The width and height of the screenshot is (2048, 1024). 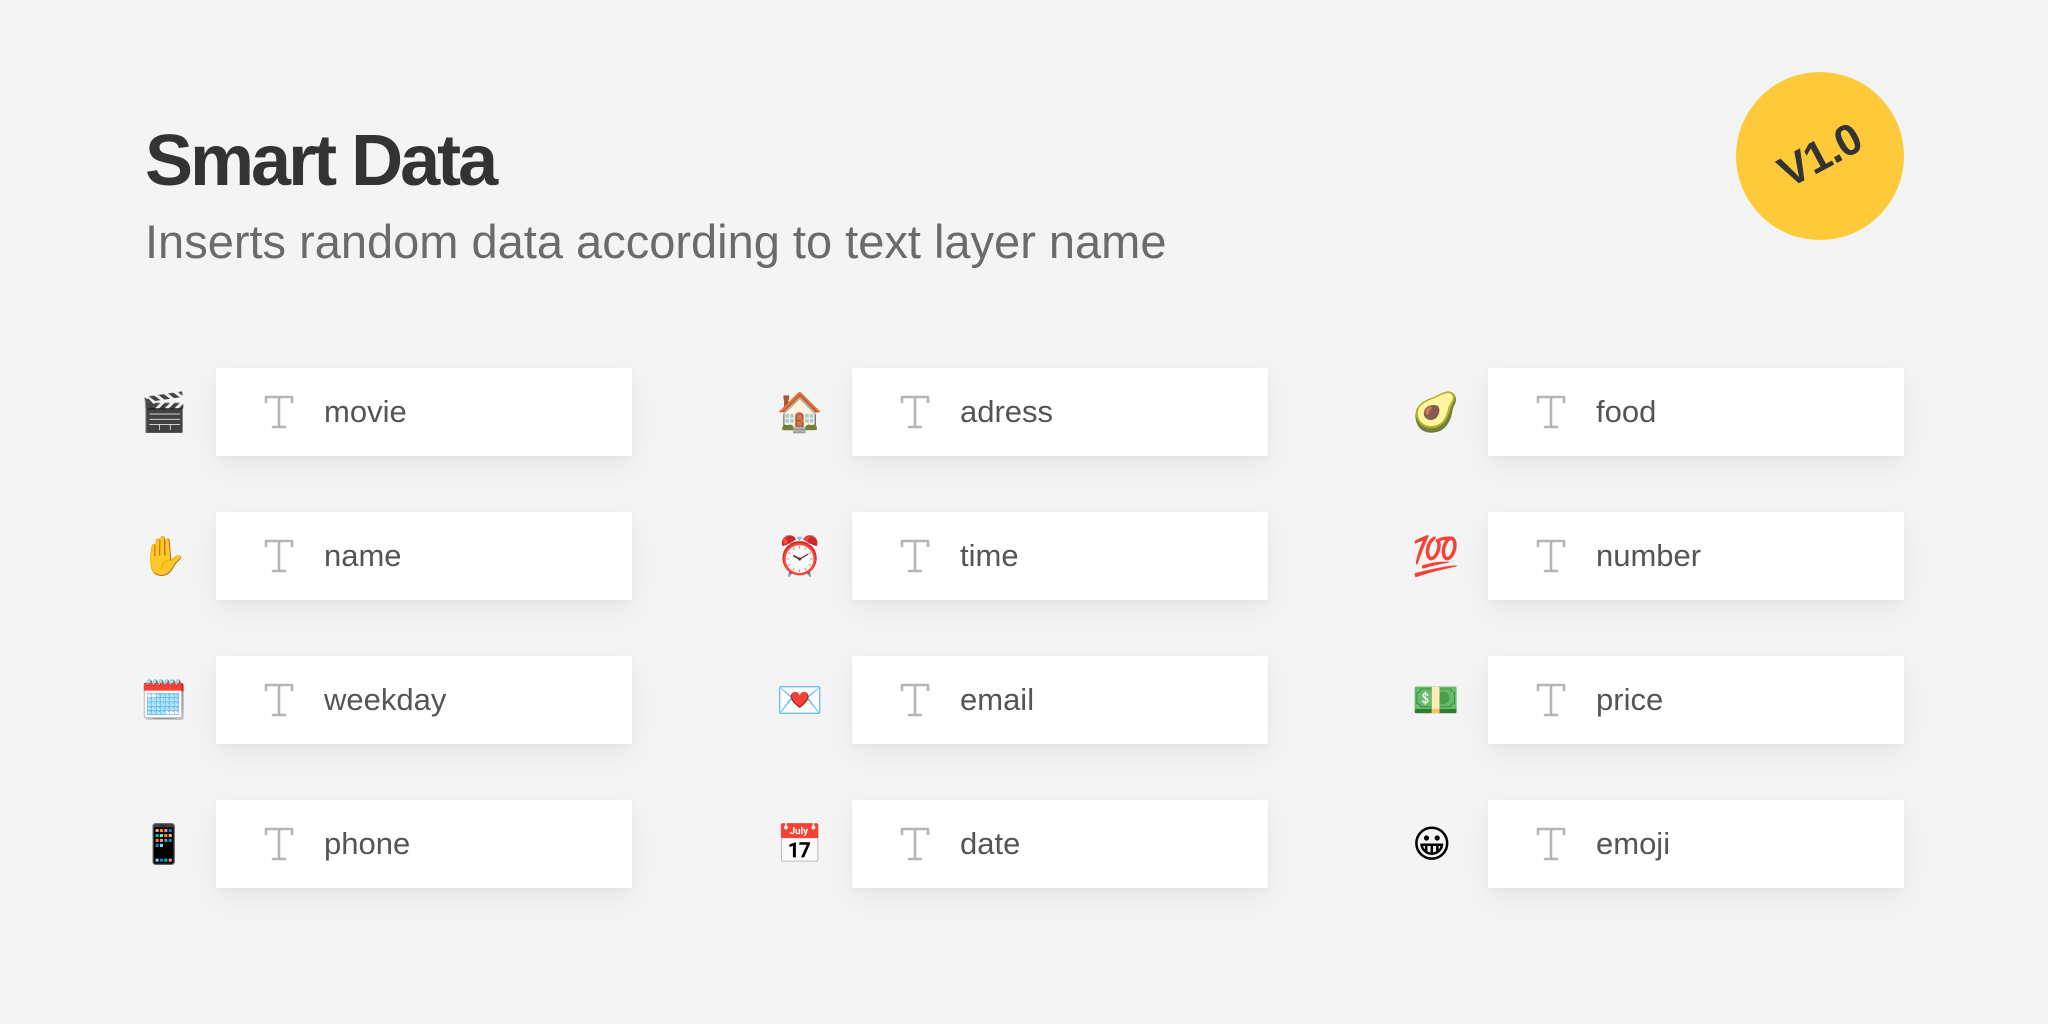 What do you see at coordinates (1436, 700) in the screenshot?
I see `dollar-banknote-icon: 💵` at bounding box center [1436, 700].